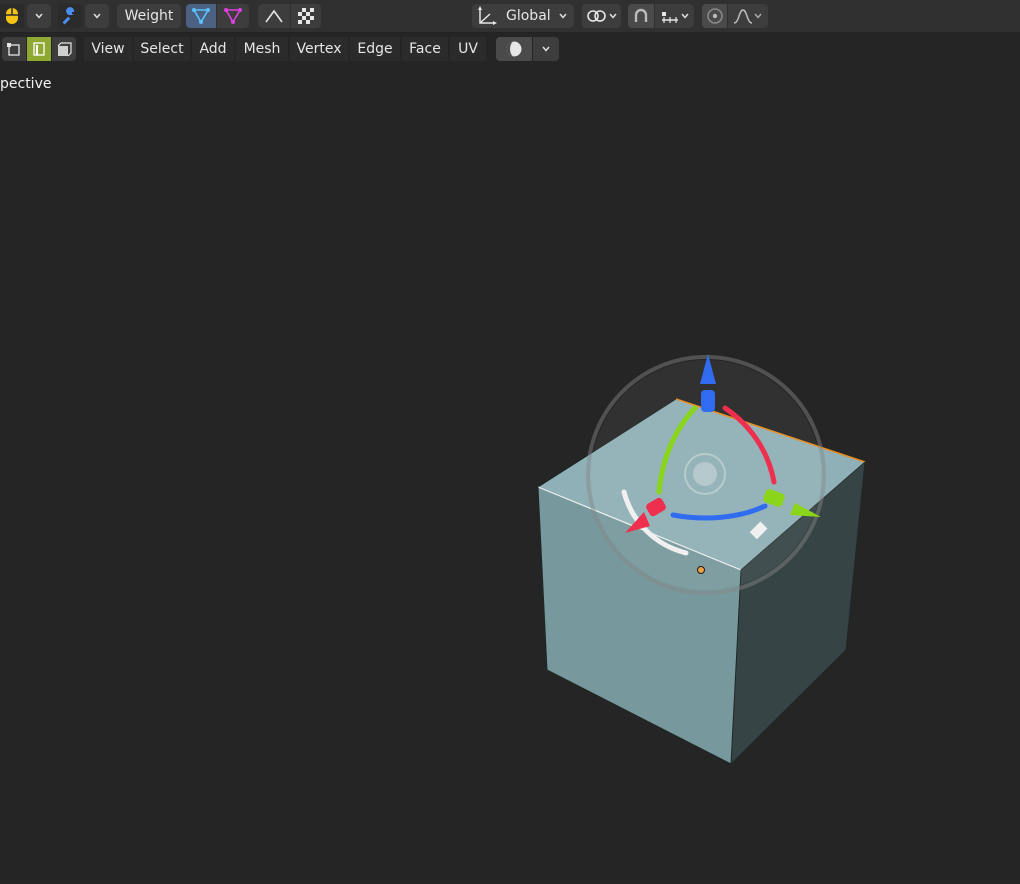 The width and height of the screenshot is (1020, 884). I want to click on edge-select-mode-button, so click(39, 49).